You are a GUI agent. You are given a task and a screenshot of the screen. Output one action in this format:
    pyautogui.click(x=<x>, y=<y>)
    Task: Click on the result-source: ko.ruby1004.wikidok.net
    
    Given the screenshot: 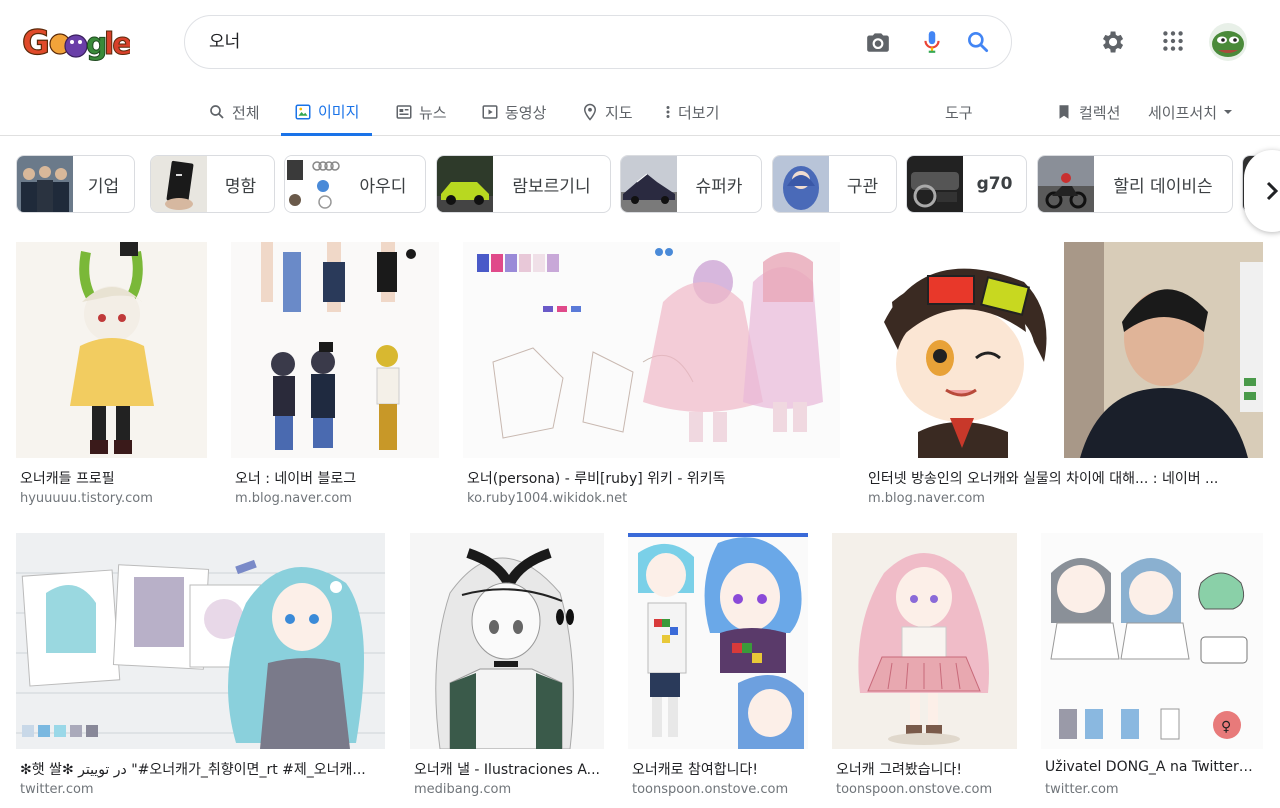 What is the action you would take?
    pyautogui.click(x=547, y=498)
    